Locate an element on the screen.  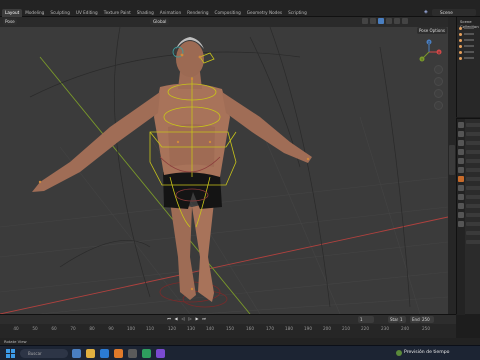
view-layer-tab-icon is located at coordinates (461, 152).